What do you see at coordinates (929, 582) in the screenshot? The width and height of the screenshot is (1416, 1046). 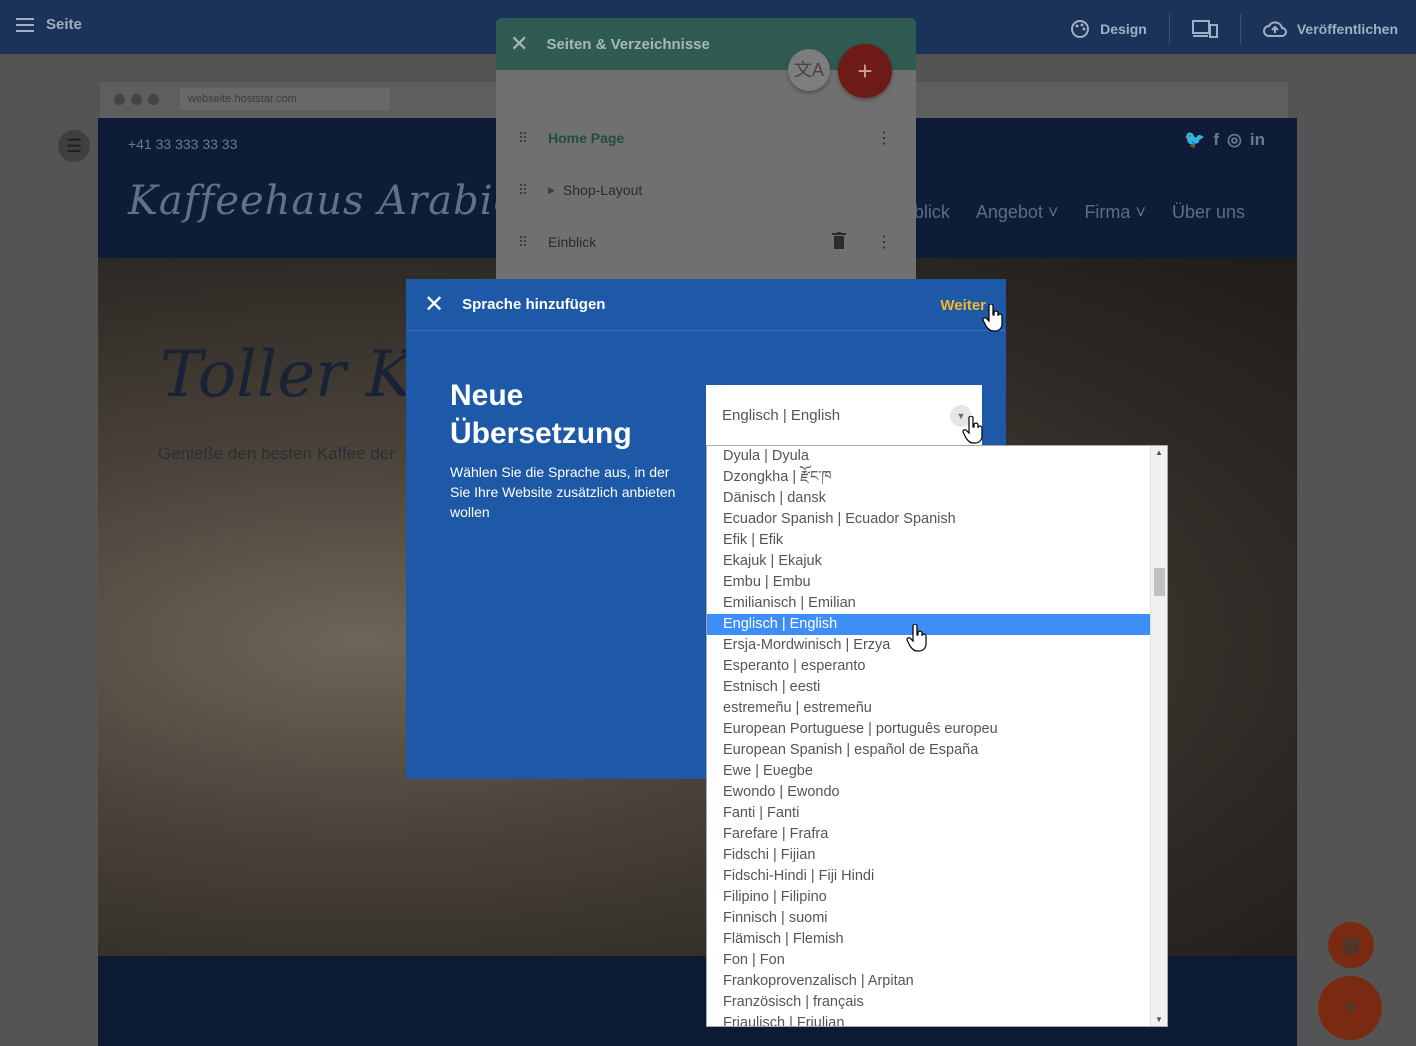 I see `language-option: Embu | Embu` at bounding box center [929, 582].